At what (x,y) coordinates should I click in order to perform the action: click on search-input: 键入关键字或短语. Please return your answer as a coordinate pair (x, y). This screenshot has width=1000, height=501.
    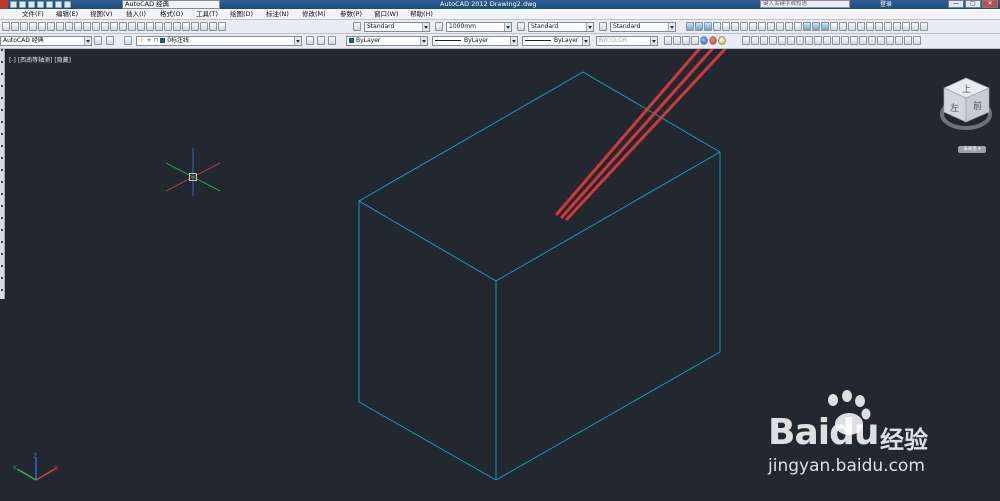
    Looking at the image, I should click on (805, 4).